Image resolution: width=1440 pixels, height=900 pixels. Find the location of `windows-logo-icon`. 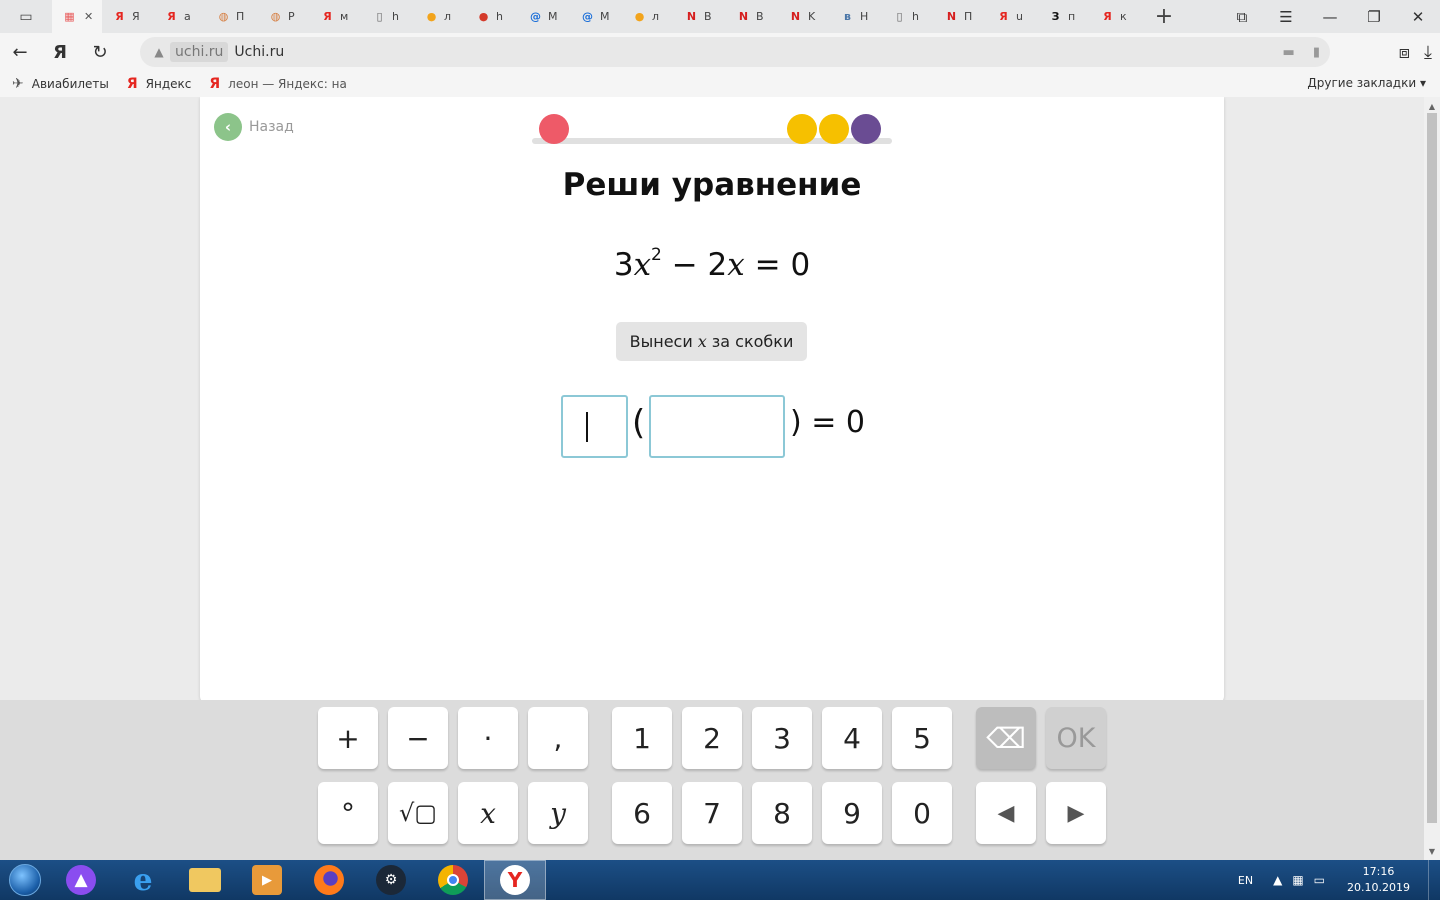

windows-logo-icon is located at coordinates (25, 880).